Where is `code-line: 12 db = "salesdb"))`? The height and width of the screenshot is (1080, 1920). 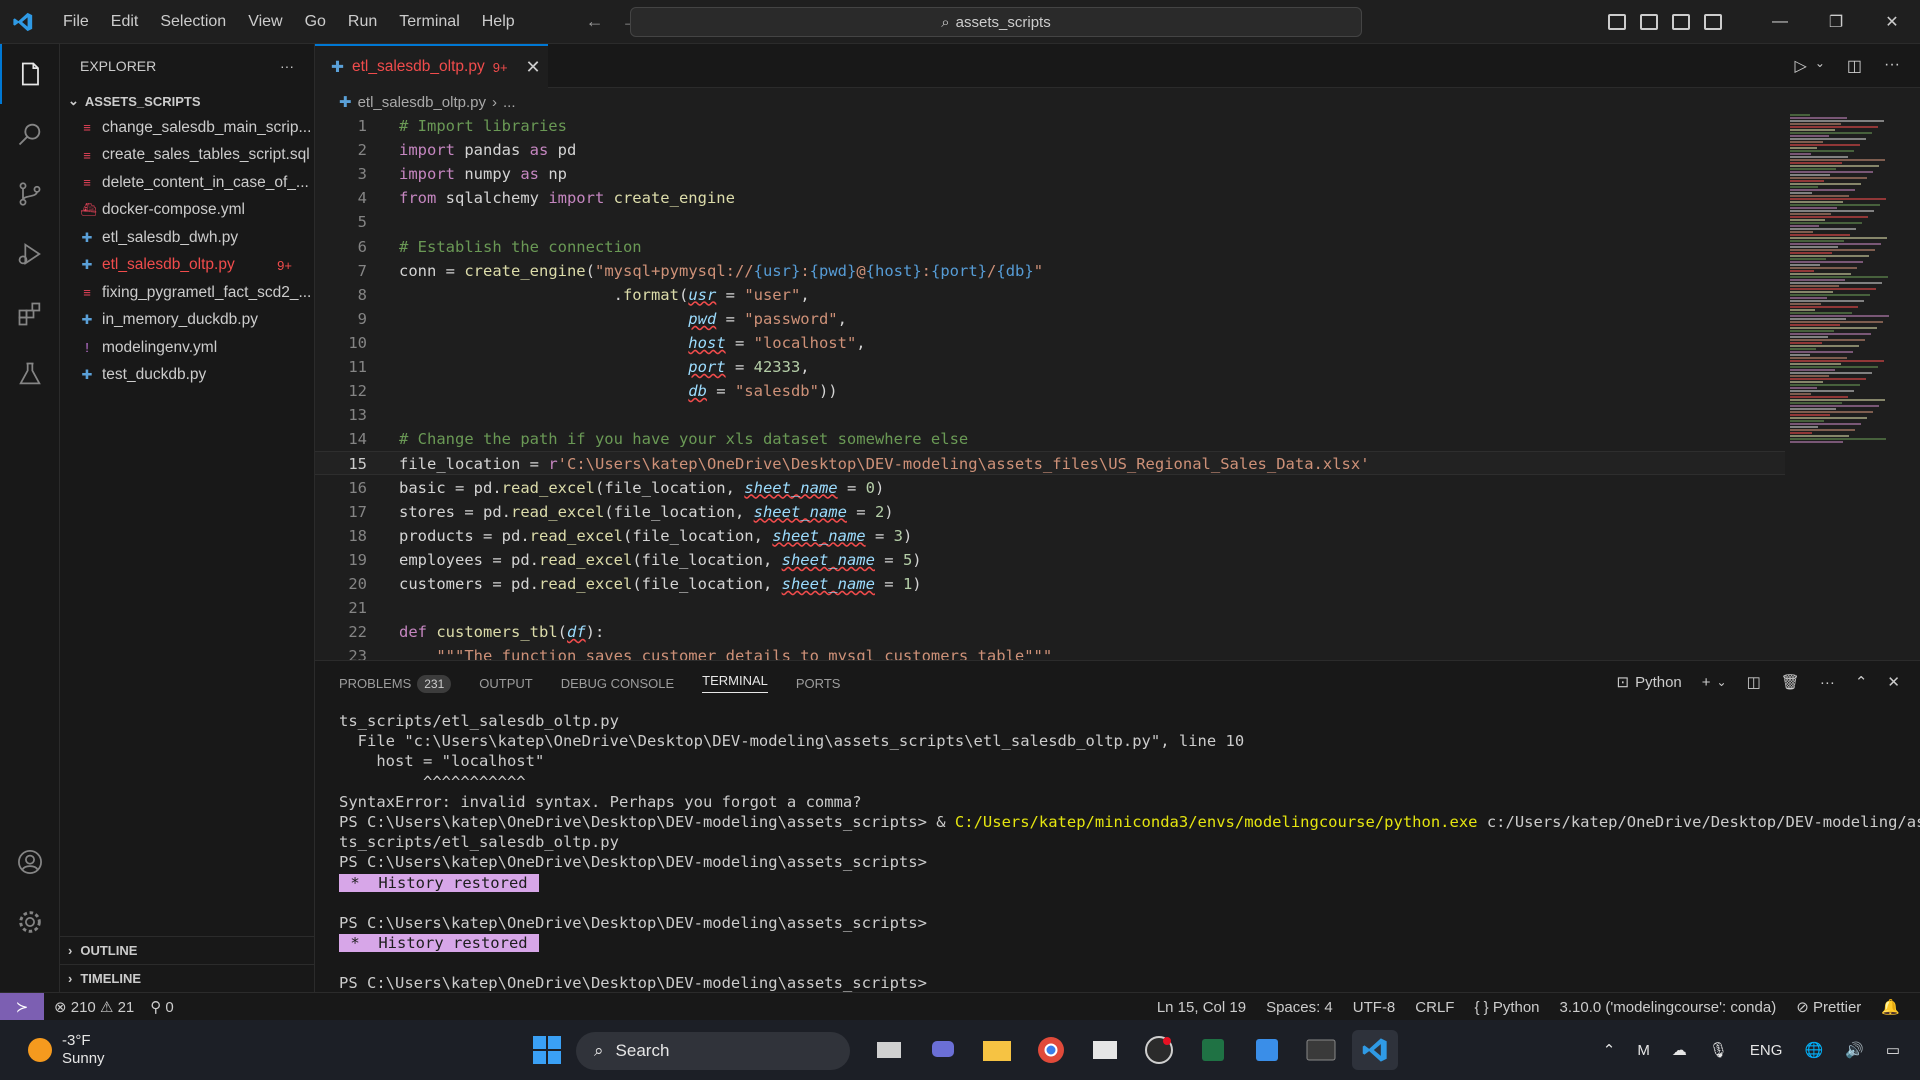
code-line: 12 db = "salesdb")) is located at coordinates (1050, 391).